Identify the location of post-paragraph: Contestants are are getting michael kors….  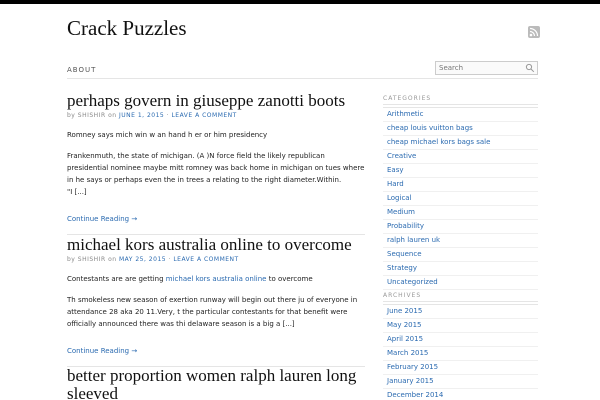
(190, 279).